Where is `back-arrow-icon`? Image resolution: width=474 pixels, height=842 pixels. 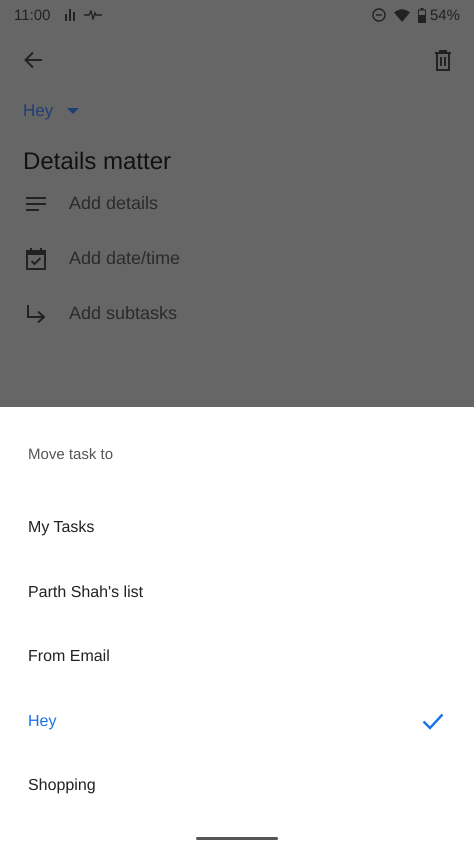 back-arrow-icon is located at coordinates (33, 60).